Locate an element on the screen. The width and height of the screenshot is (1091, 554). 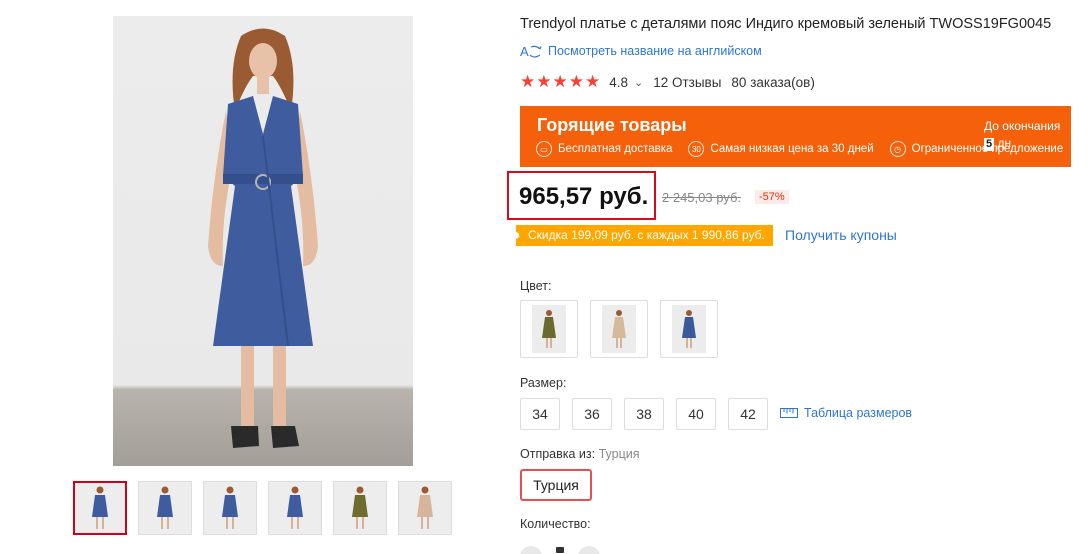
quantity-increase-button is located at coordinates (589, 550).